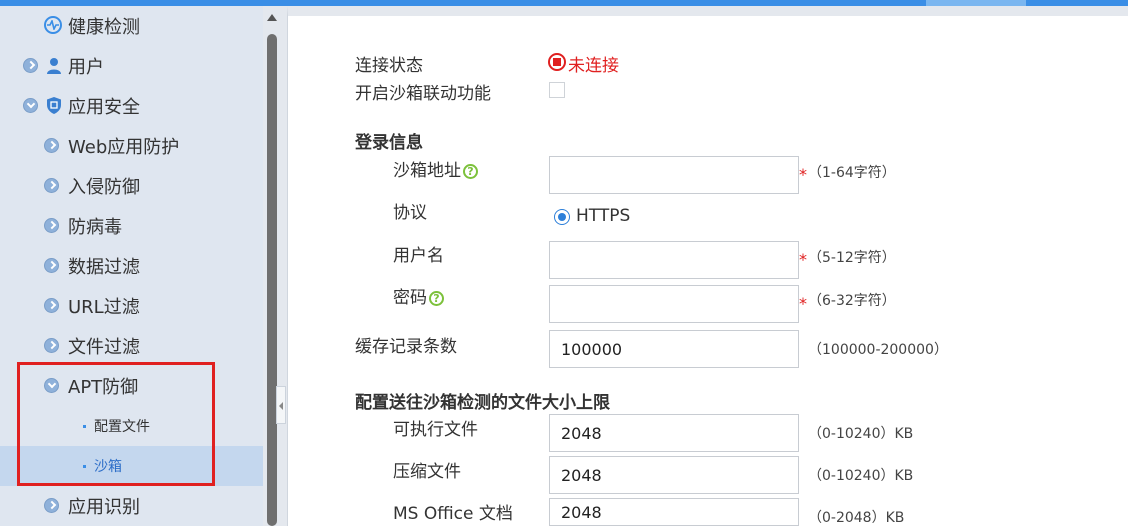 The image size is (1128, 527). I want to click on sidebar-item-label: 防病毒, so click(95, 227).